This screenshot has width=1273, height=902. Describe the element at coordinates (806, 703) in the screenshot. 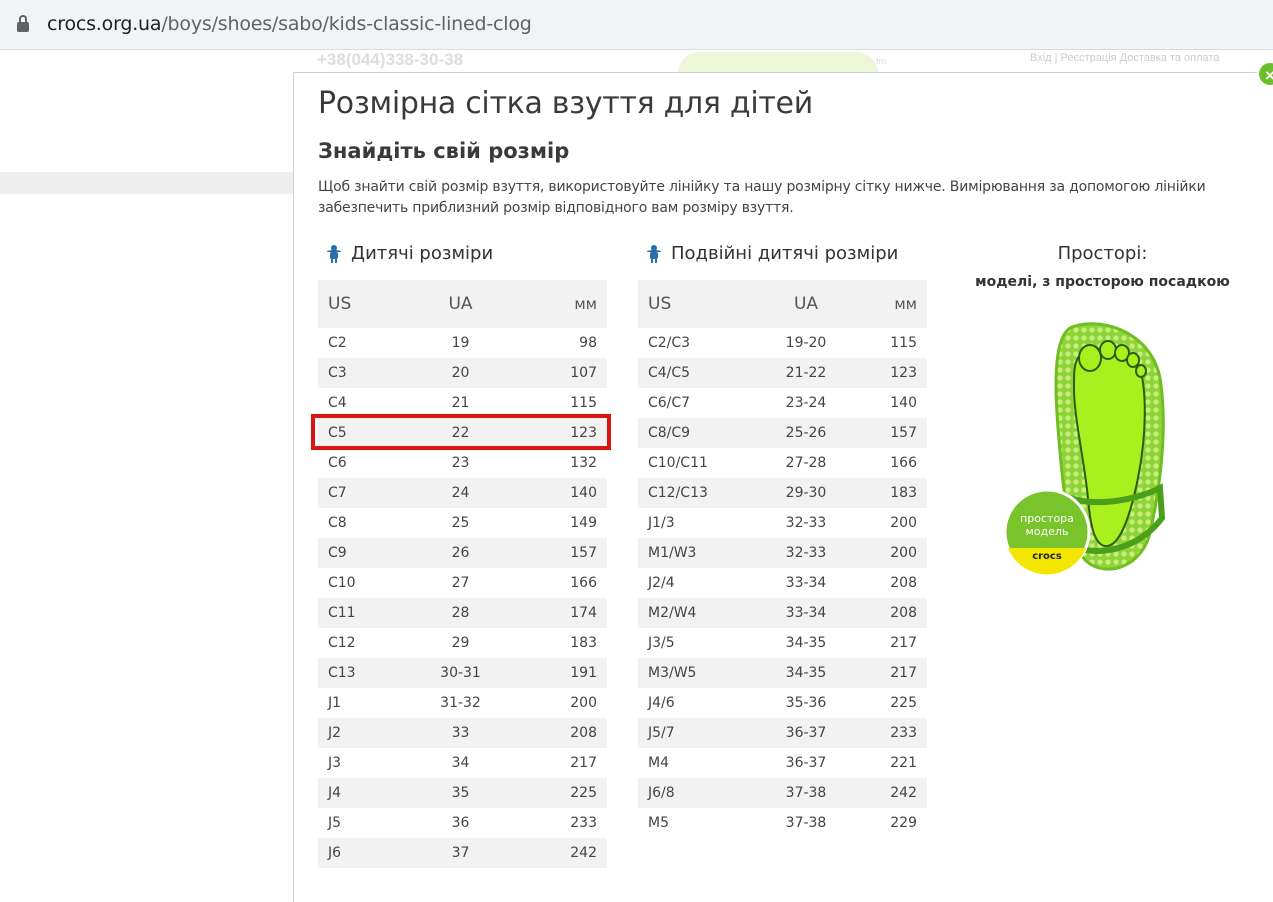

I see `cell-ua: 35-36` at that location.